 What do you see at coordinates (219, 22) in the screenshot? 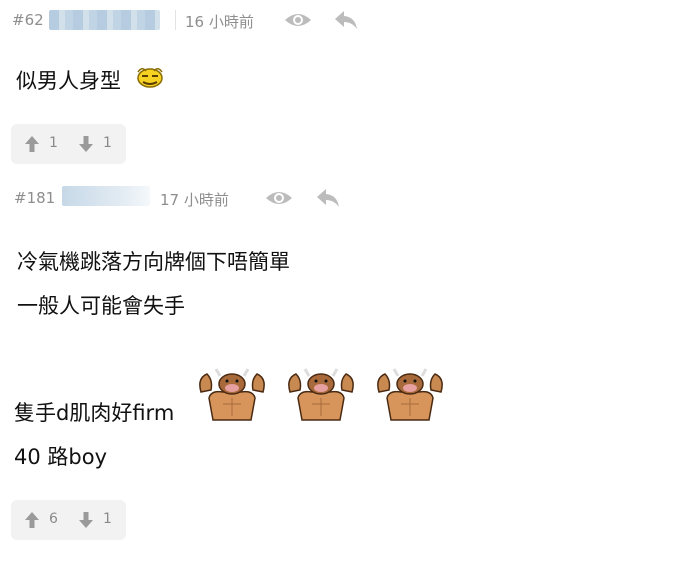
I see `timestamp: 16 小時前` at bounding box center [219, 22].